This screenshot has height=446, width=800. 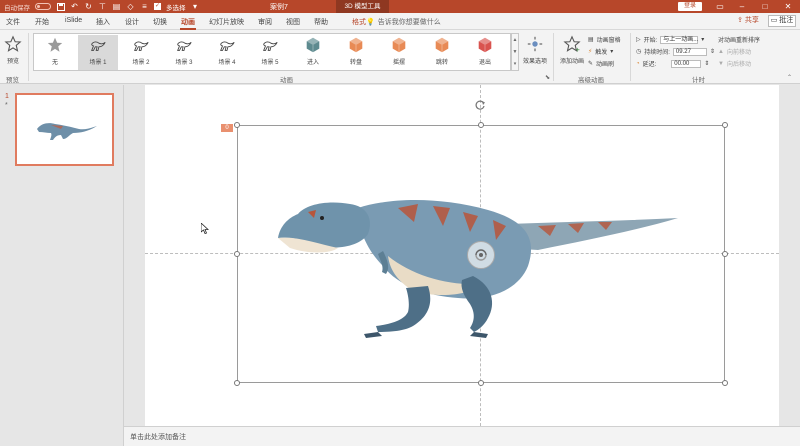 What do you see at coordinates (141, 63) in the screenshot?
I see `animation-effect-label: 场景 2` at bounding box center [141, 63].